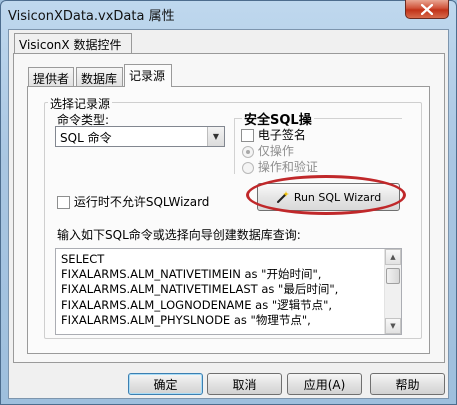 The height and width of the screenshot is (405, 457). Describe the element at coordinates (80, 103) in the screenshot. I see `group-title: 选择记录源` at that location.